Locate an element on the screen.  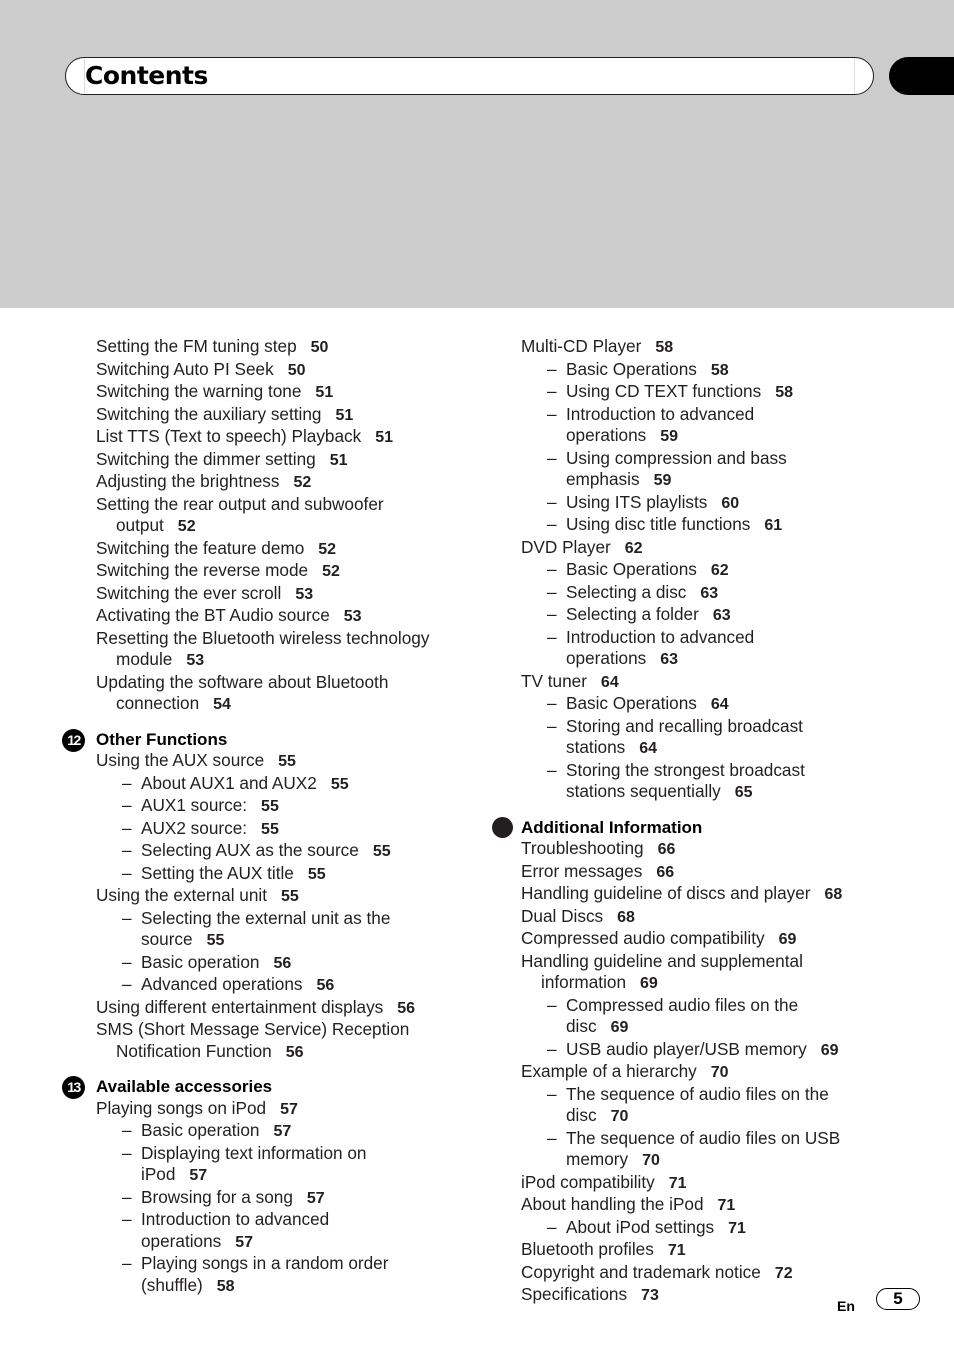
toc-entry: Handling guideline and supplemental is located at coordinates (721, 962).